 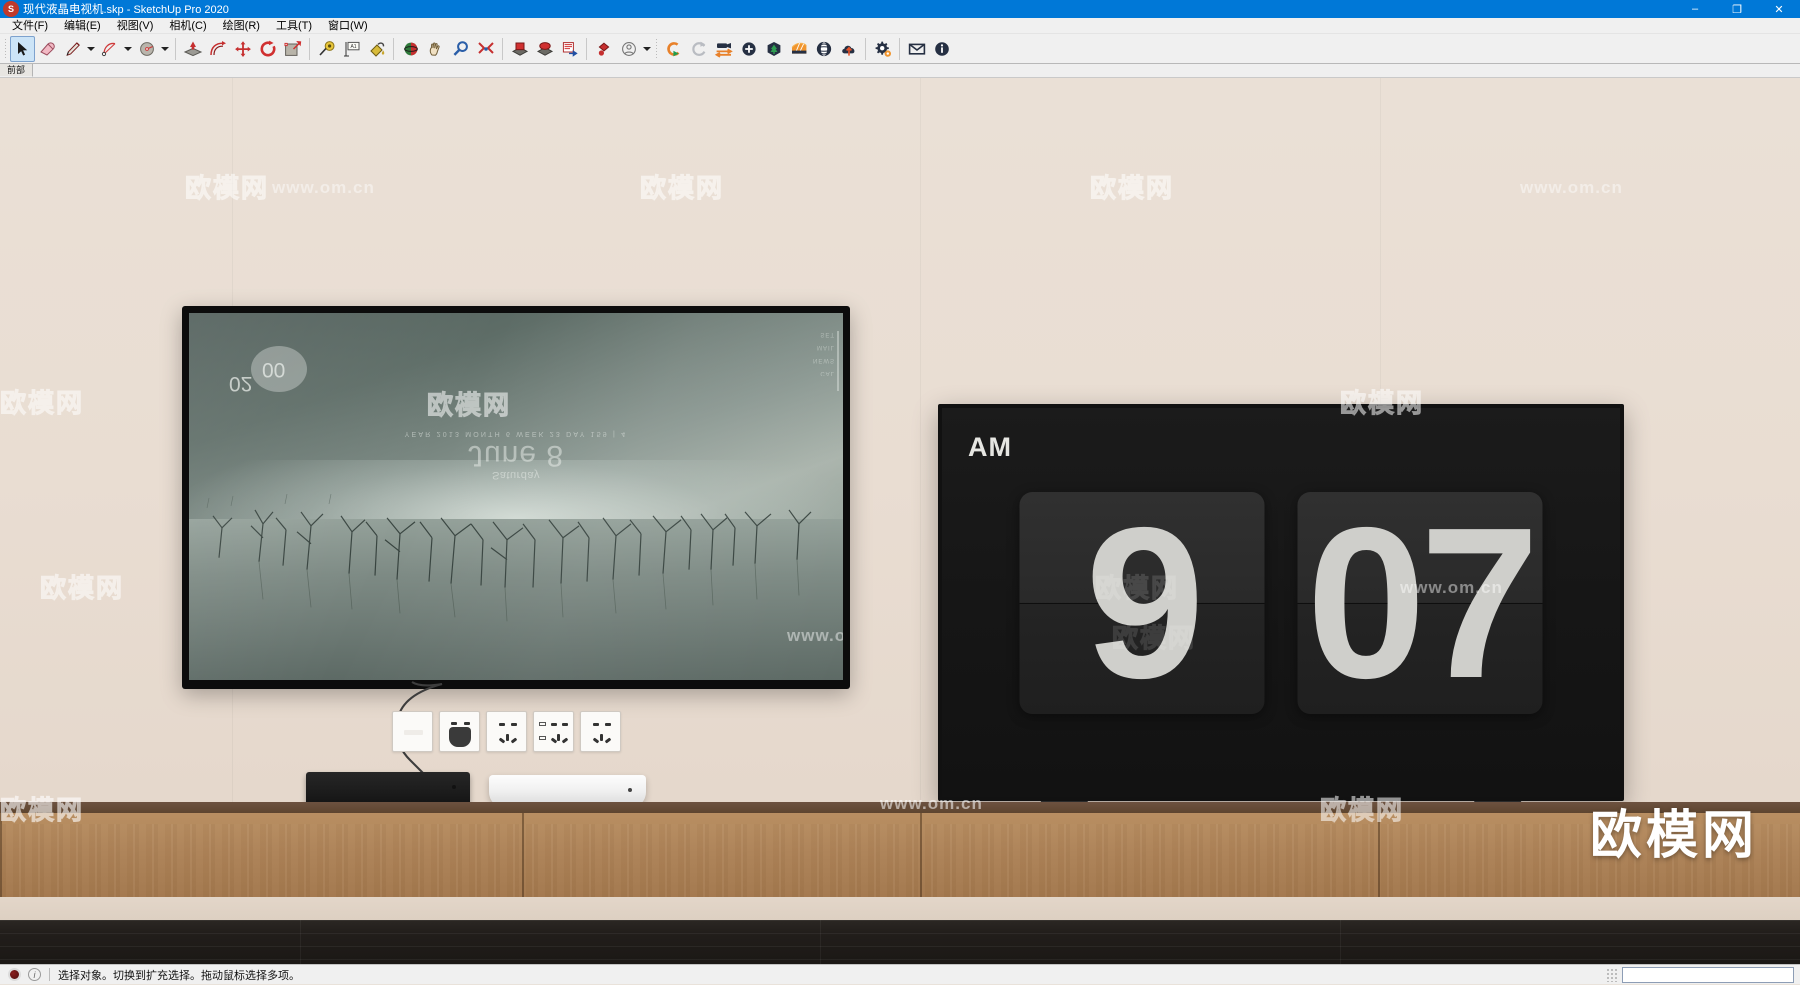 What do you see at coordinates (647, 49) in the screenshot?
I see `user-account-dropdown-icon` at bounding box center [647, 49].